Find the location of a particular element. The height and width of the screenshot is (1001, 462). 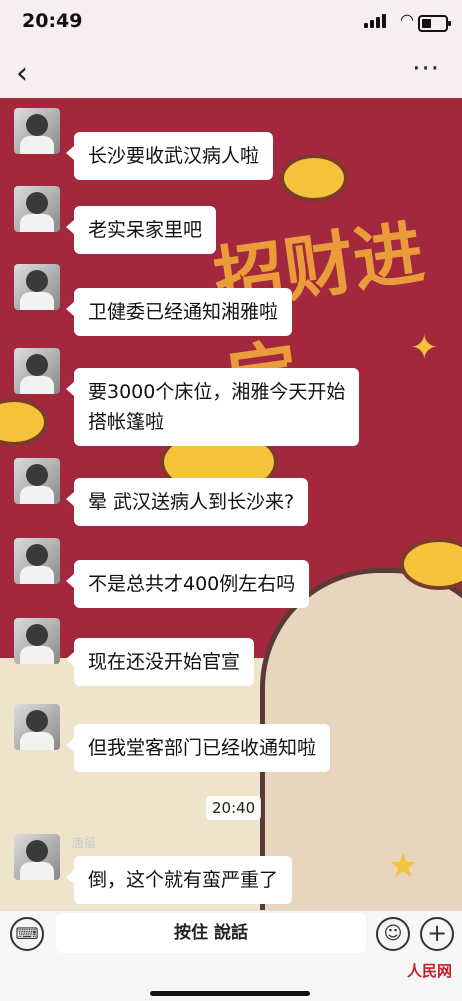

home-indicator is located at coordinates (230, 993).